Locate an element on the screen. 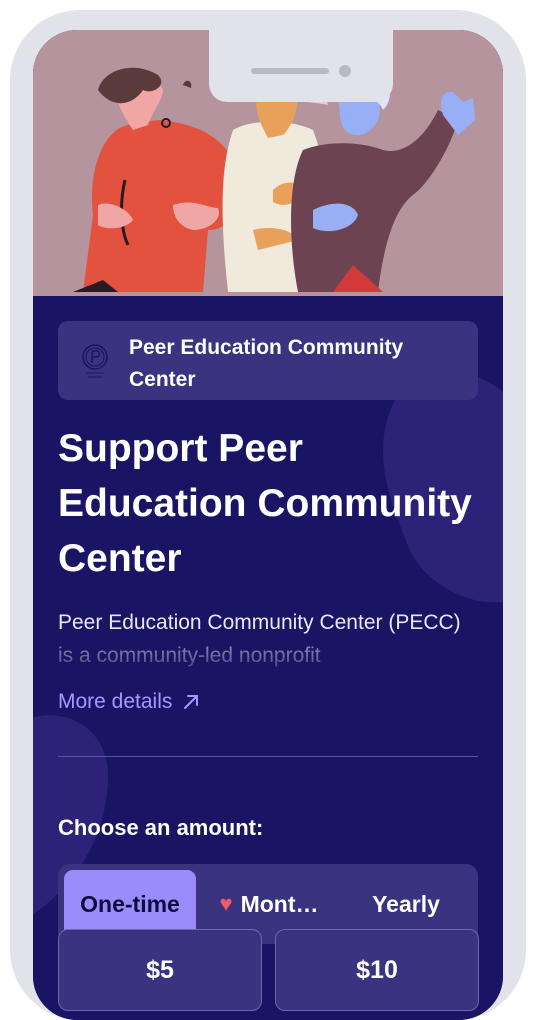  front-camera is located at coordinates (345, 71).